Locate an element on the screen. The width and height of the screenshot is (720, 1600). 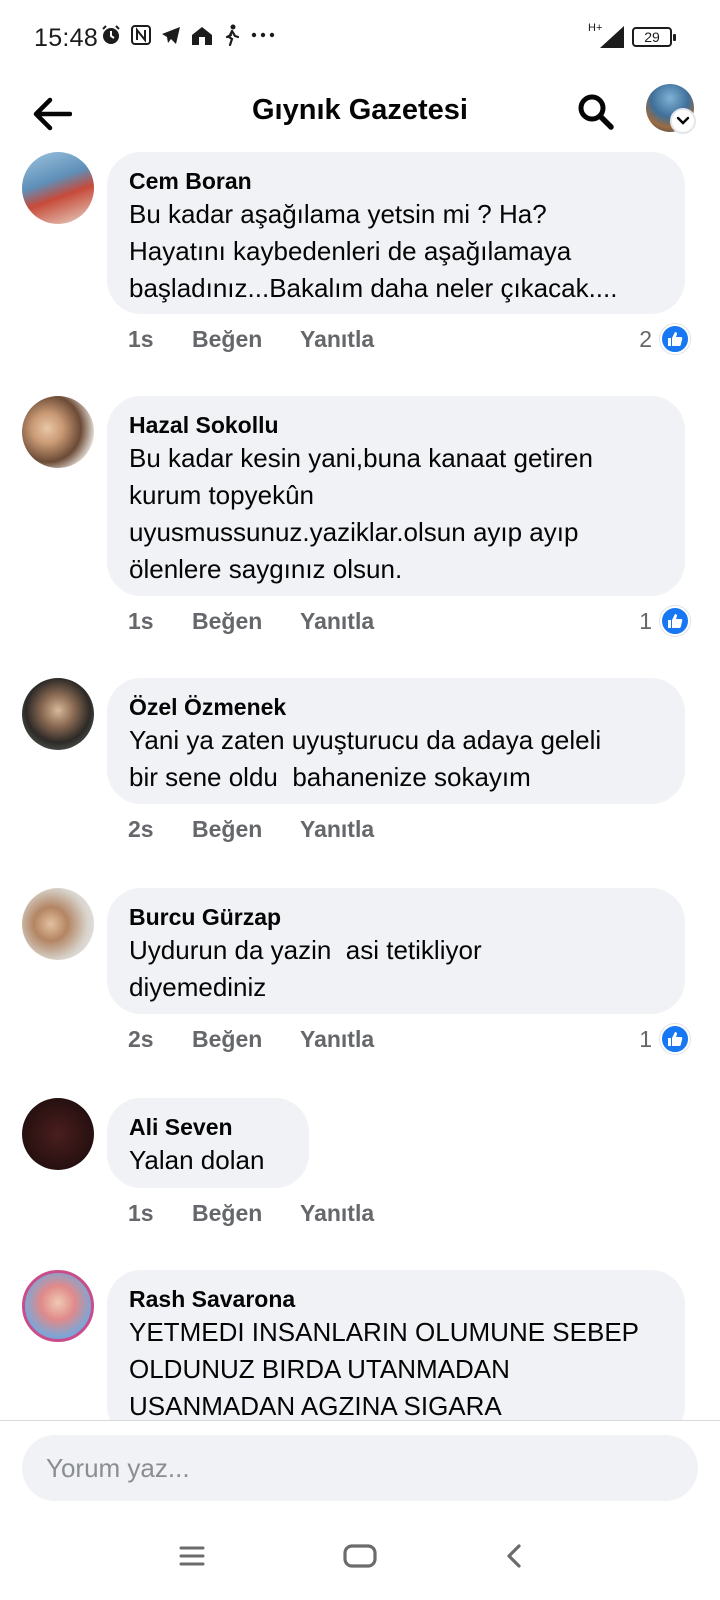
status-system-icons: H+ 29 is located at coordinates (632, 35).